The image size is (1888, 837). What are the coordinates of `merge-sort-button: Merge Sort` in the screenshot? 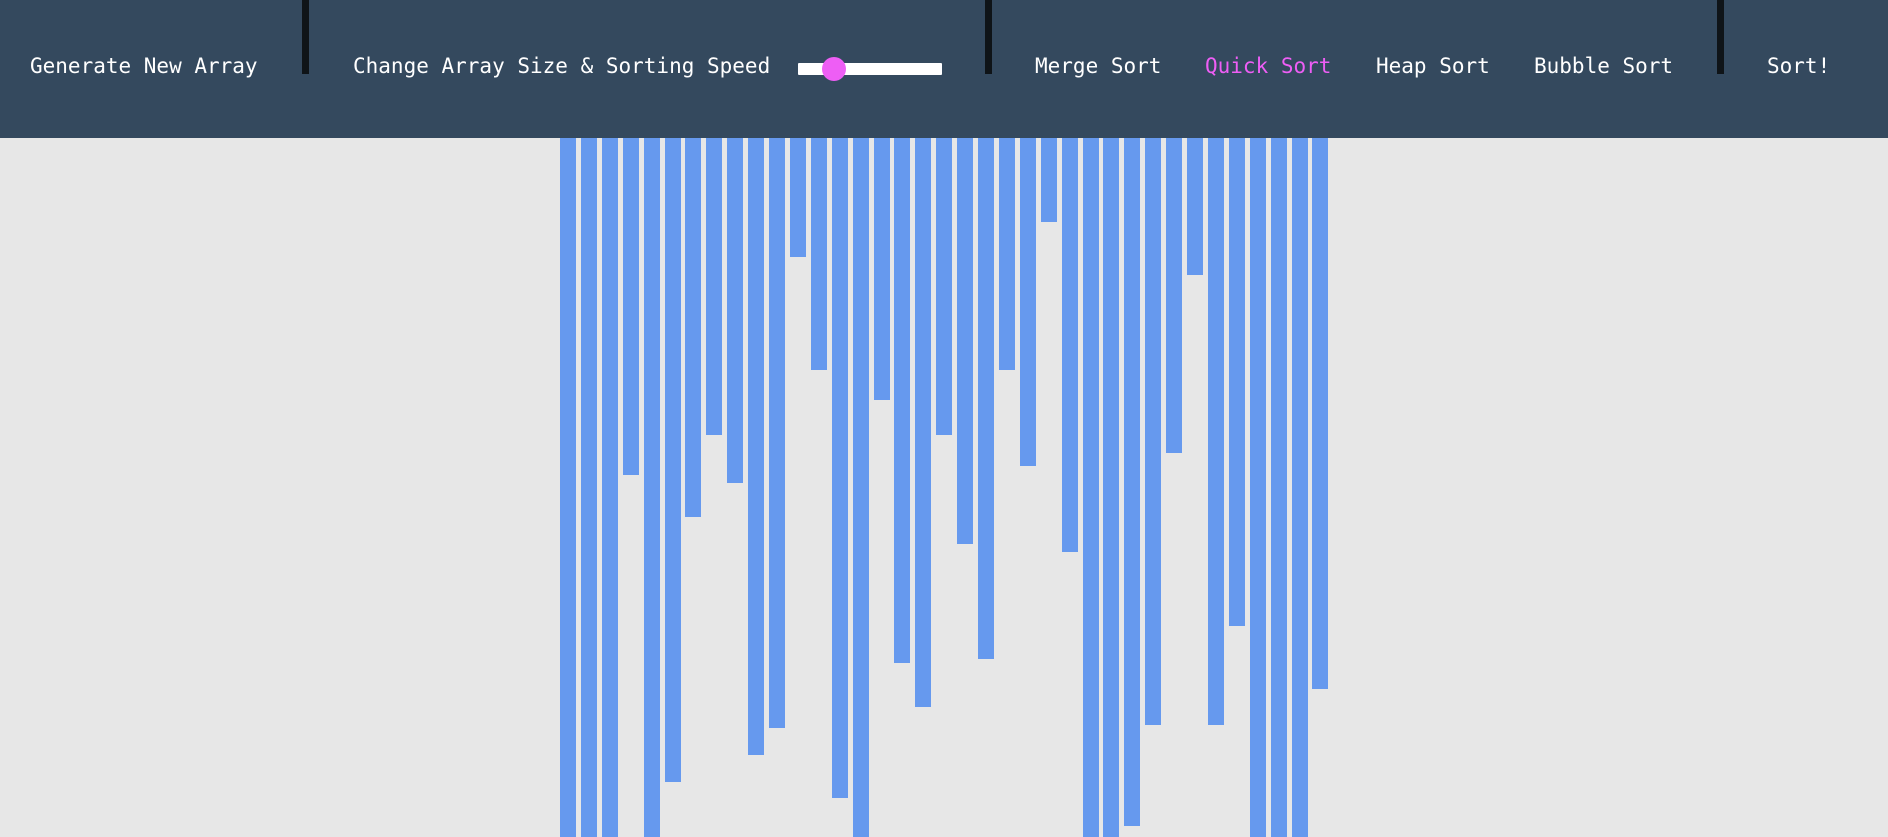 It's located at (1098, 66).